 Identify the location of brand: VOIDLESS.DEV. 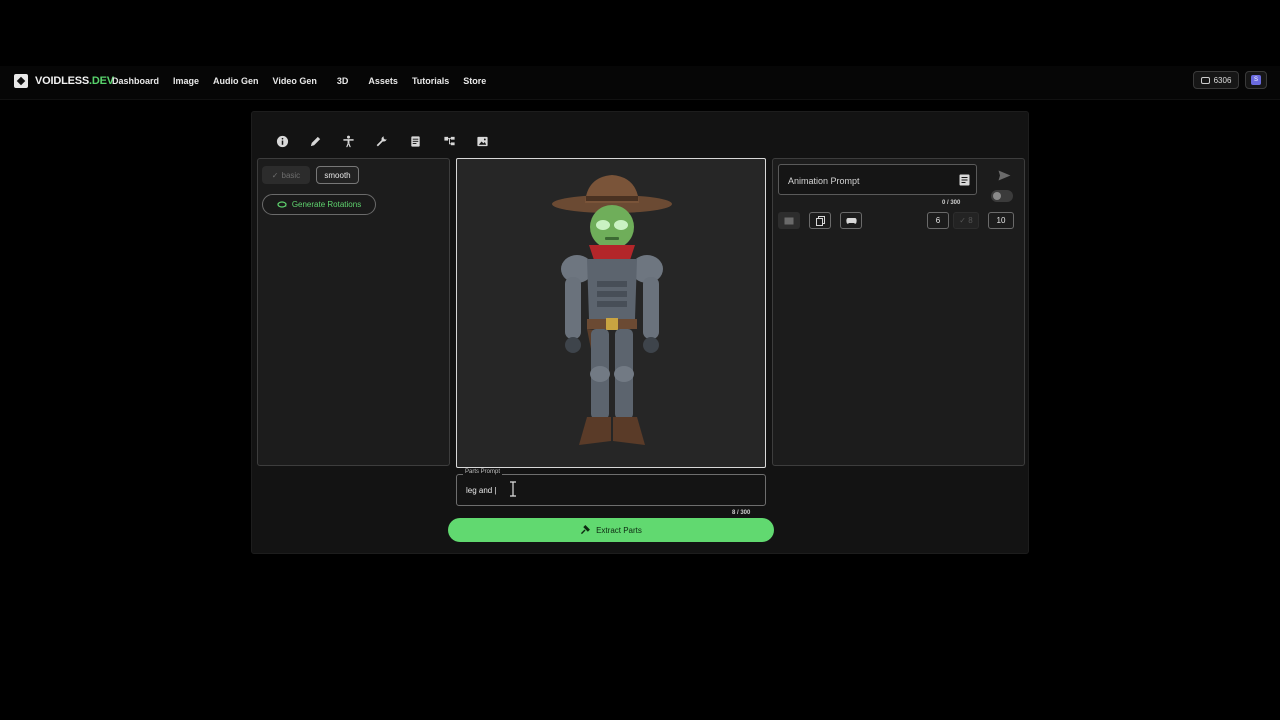
(64, 81).